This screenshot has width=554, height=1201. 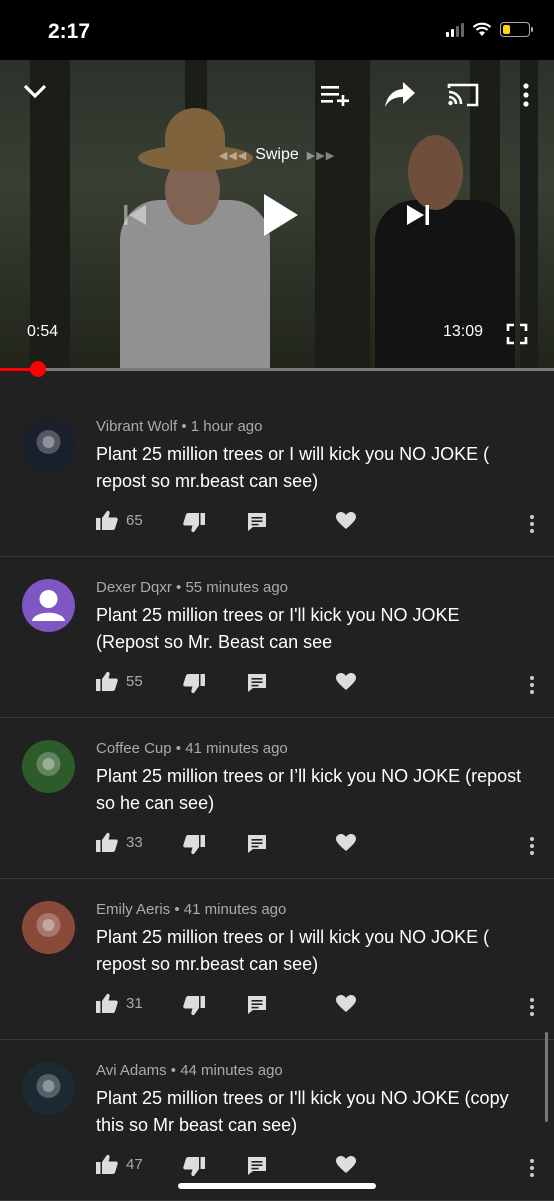 What do you see at coordinates (489, 29) in the screenshot?
I see `status-icons` at bounding box center [489, 29].